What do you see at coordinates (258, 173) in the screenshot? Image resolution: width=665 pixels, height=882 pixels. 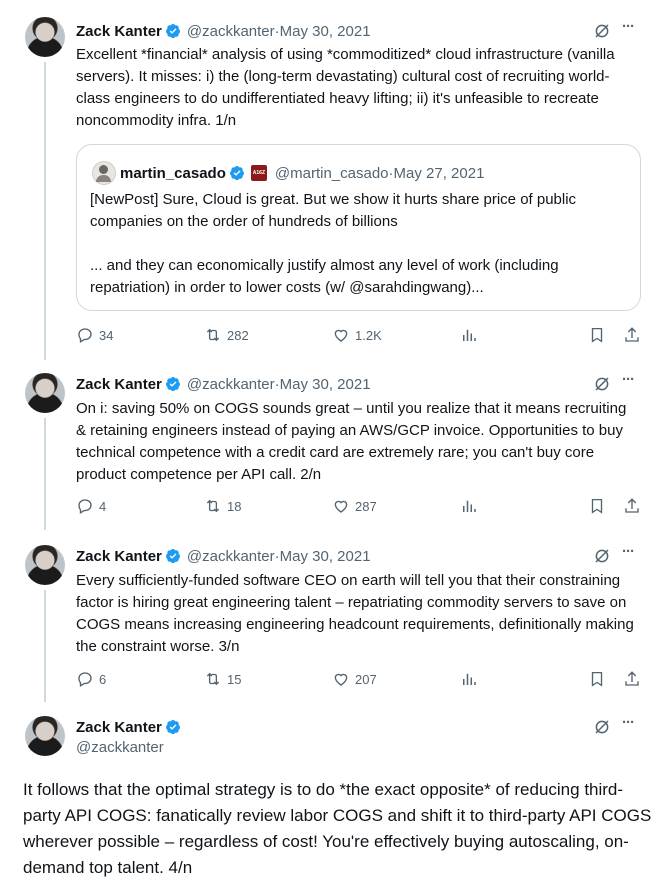 I see `affiliate-badge: A16Z` at bounding box center [258, 173].